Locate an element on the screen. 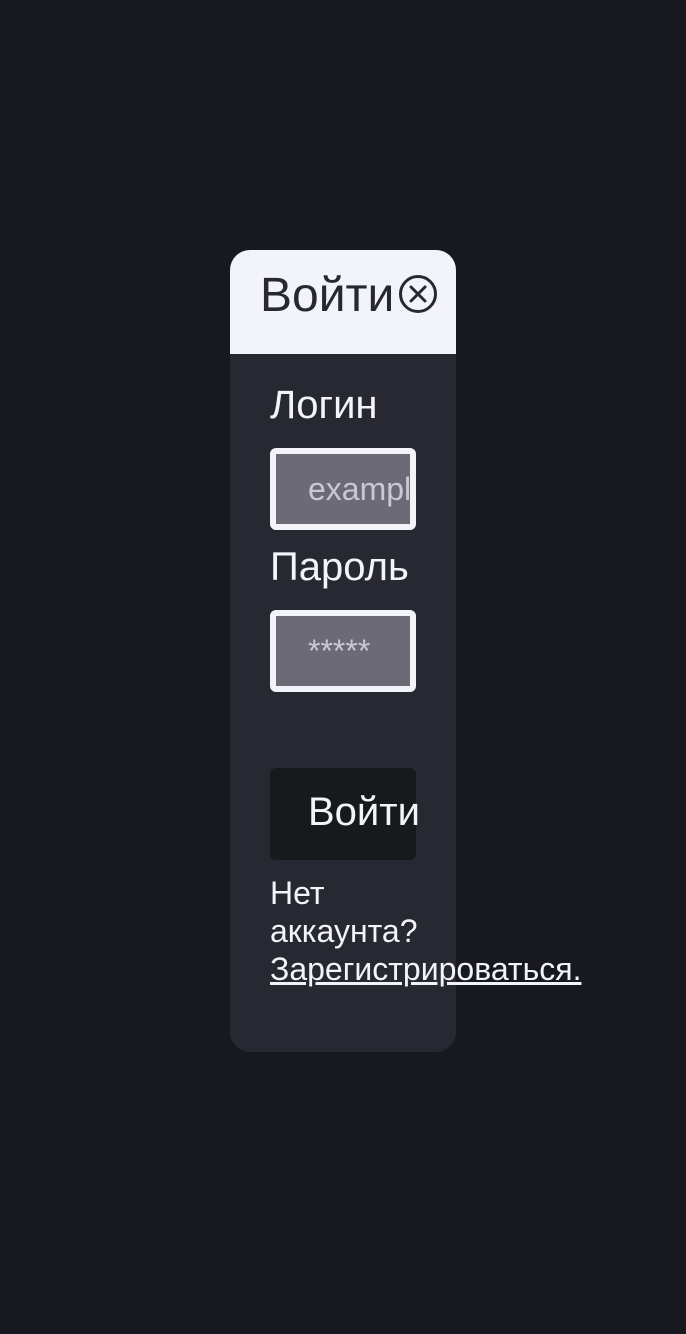 Image resolution: width=686 pixels, height=1334 pixels. login-input is located at coordinates (343, 489).